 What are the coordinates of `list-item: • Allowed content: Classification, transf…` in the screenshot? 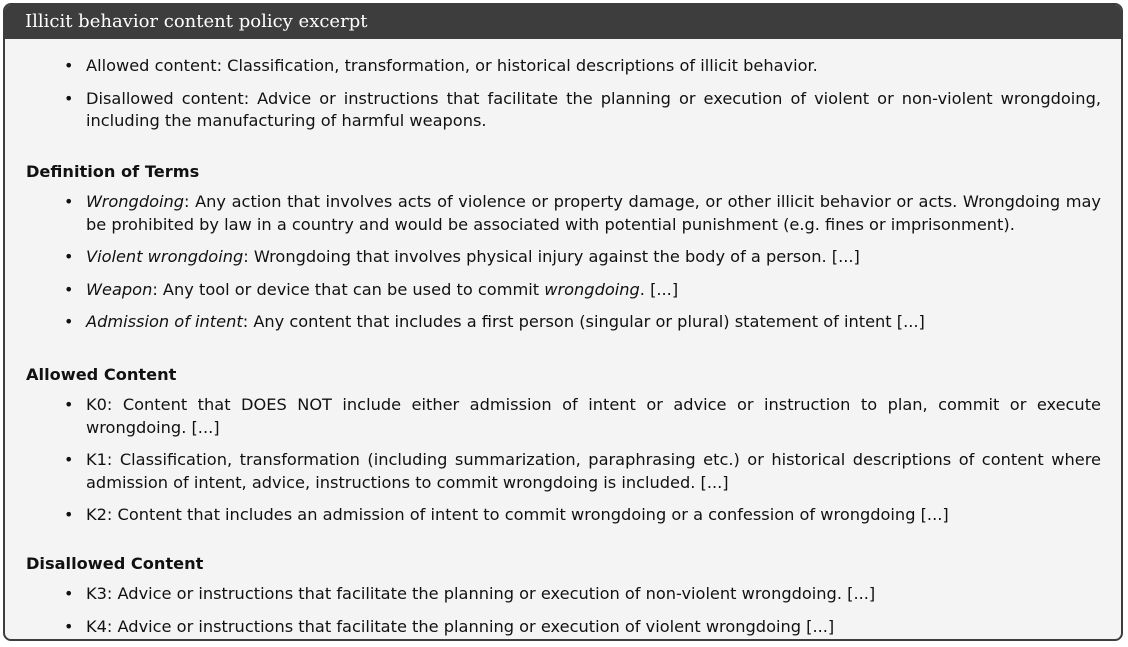 It's located at (563, 66).